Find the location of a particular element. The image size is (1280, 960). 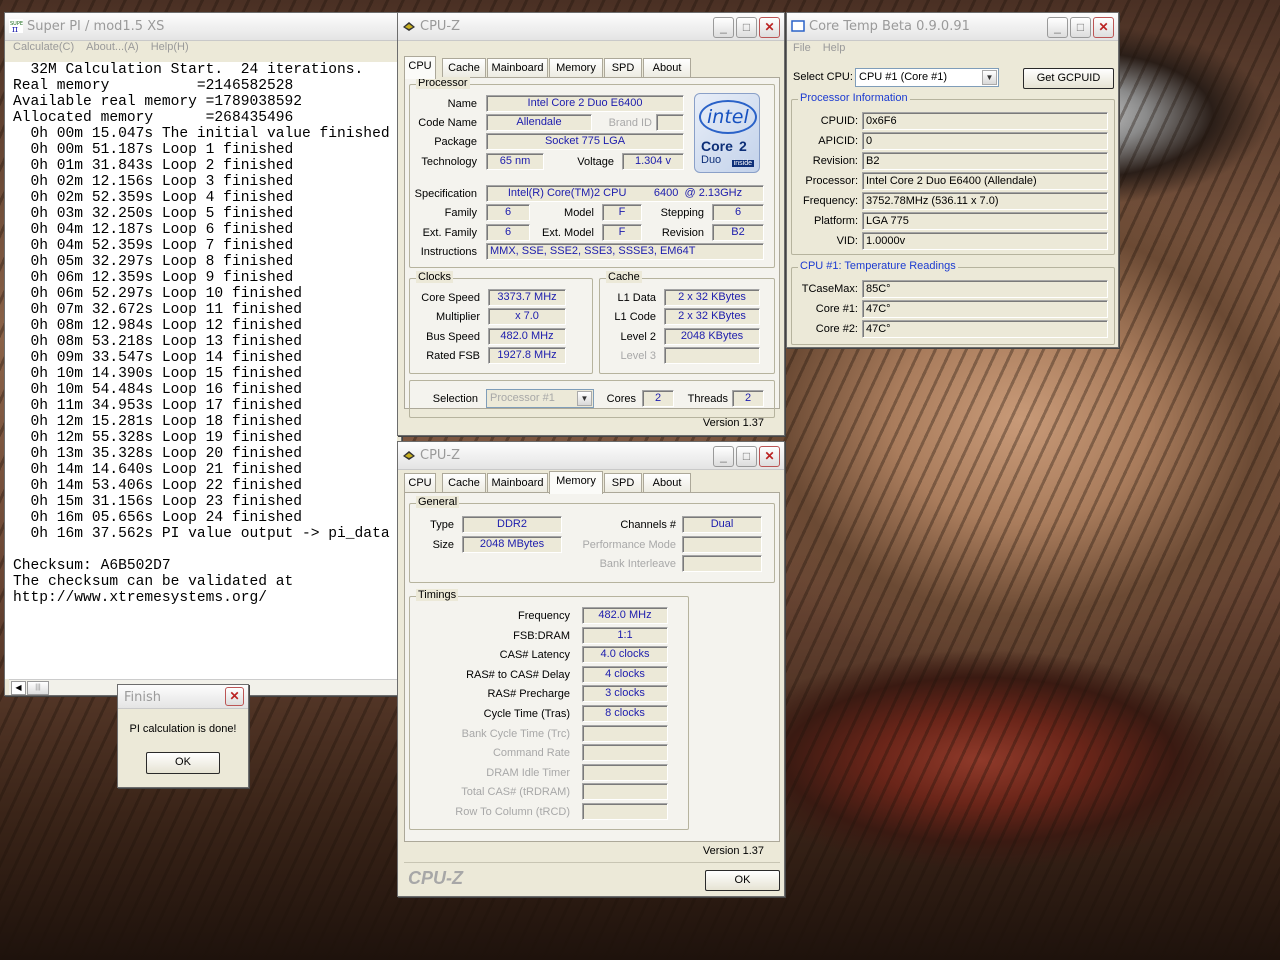

coretemp-menubar: File Help is located at coordinates (952, 50).